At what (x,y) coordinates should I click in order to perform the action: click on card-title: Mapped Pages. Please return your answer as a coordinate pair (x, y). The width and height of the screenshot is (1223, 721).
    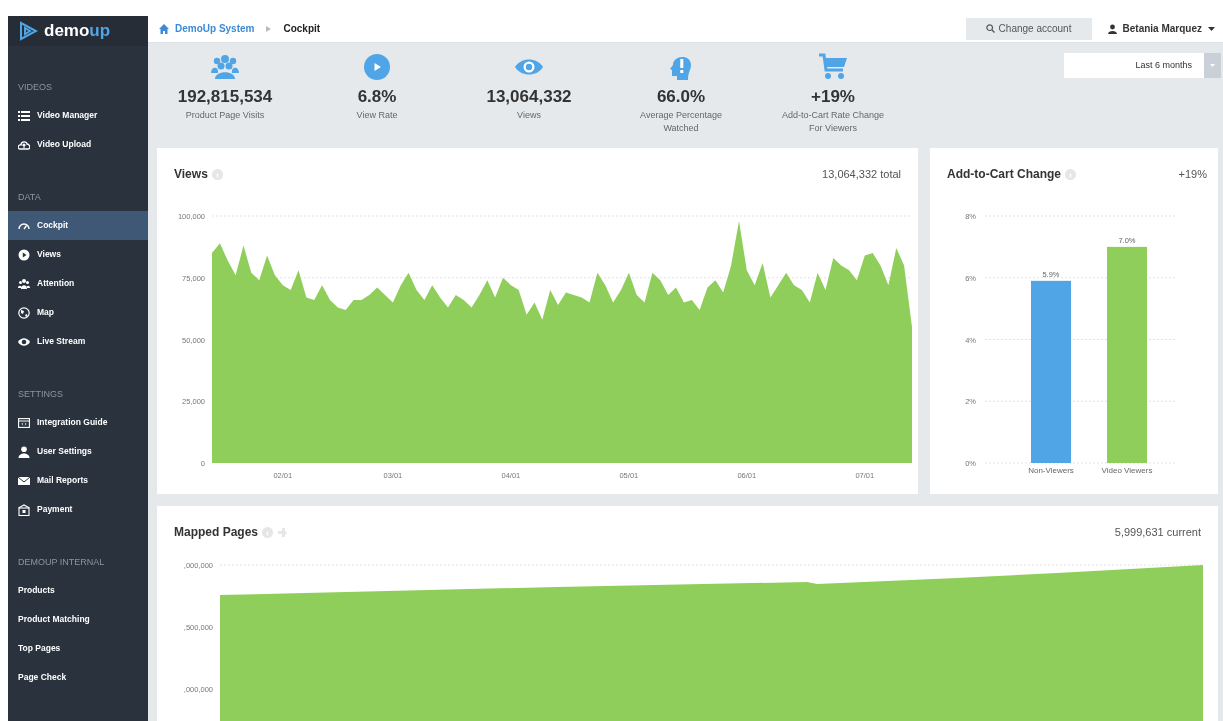
    Looking at the image, I should click on (216, 532).